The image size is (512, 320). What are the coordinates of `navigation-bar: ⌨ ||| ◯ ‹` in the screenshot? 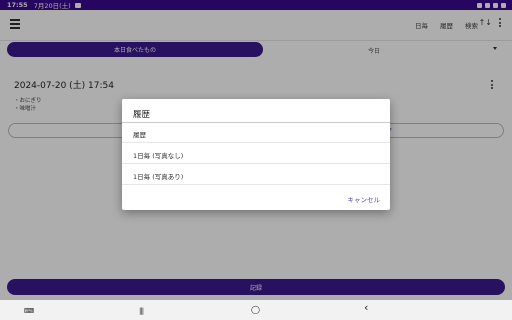 It's located at (256, 310).